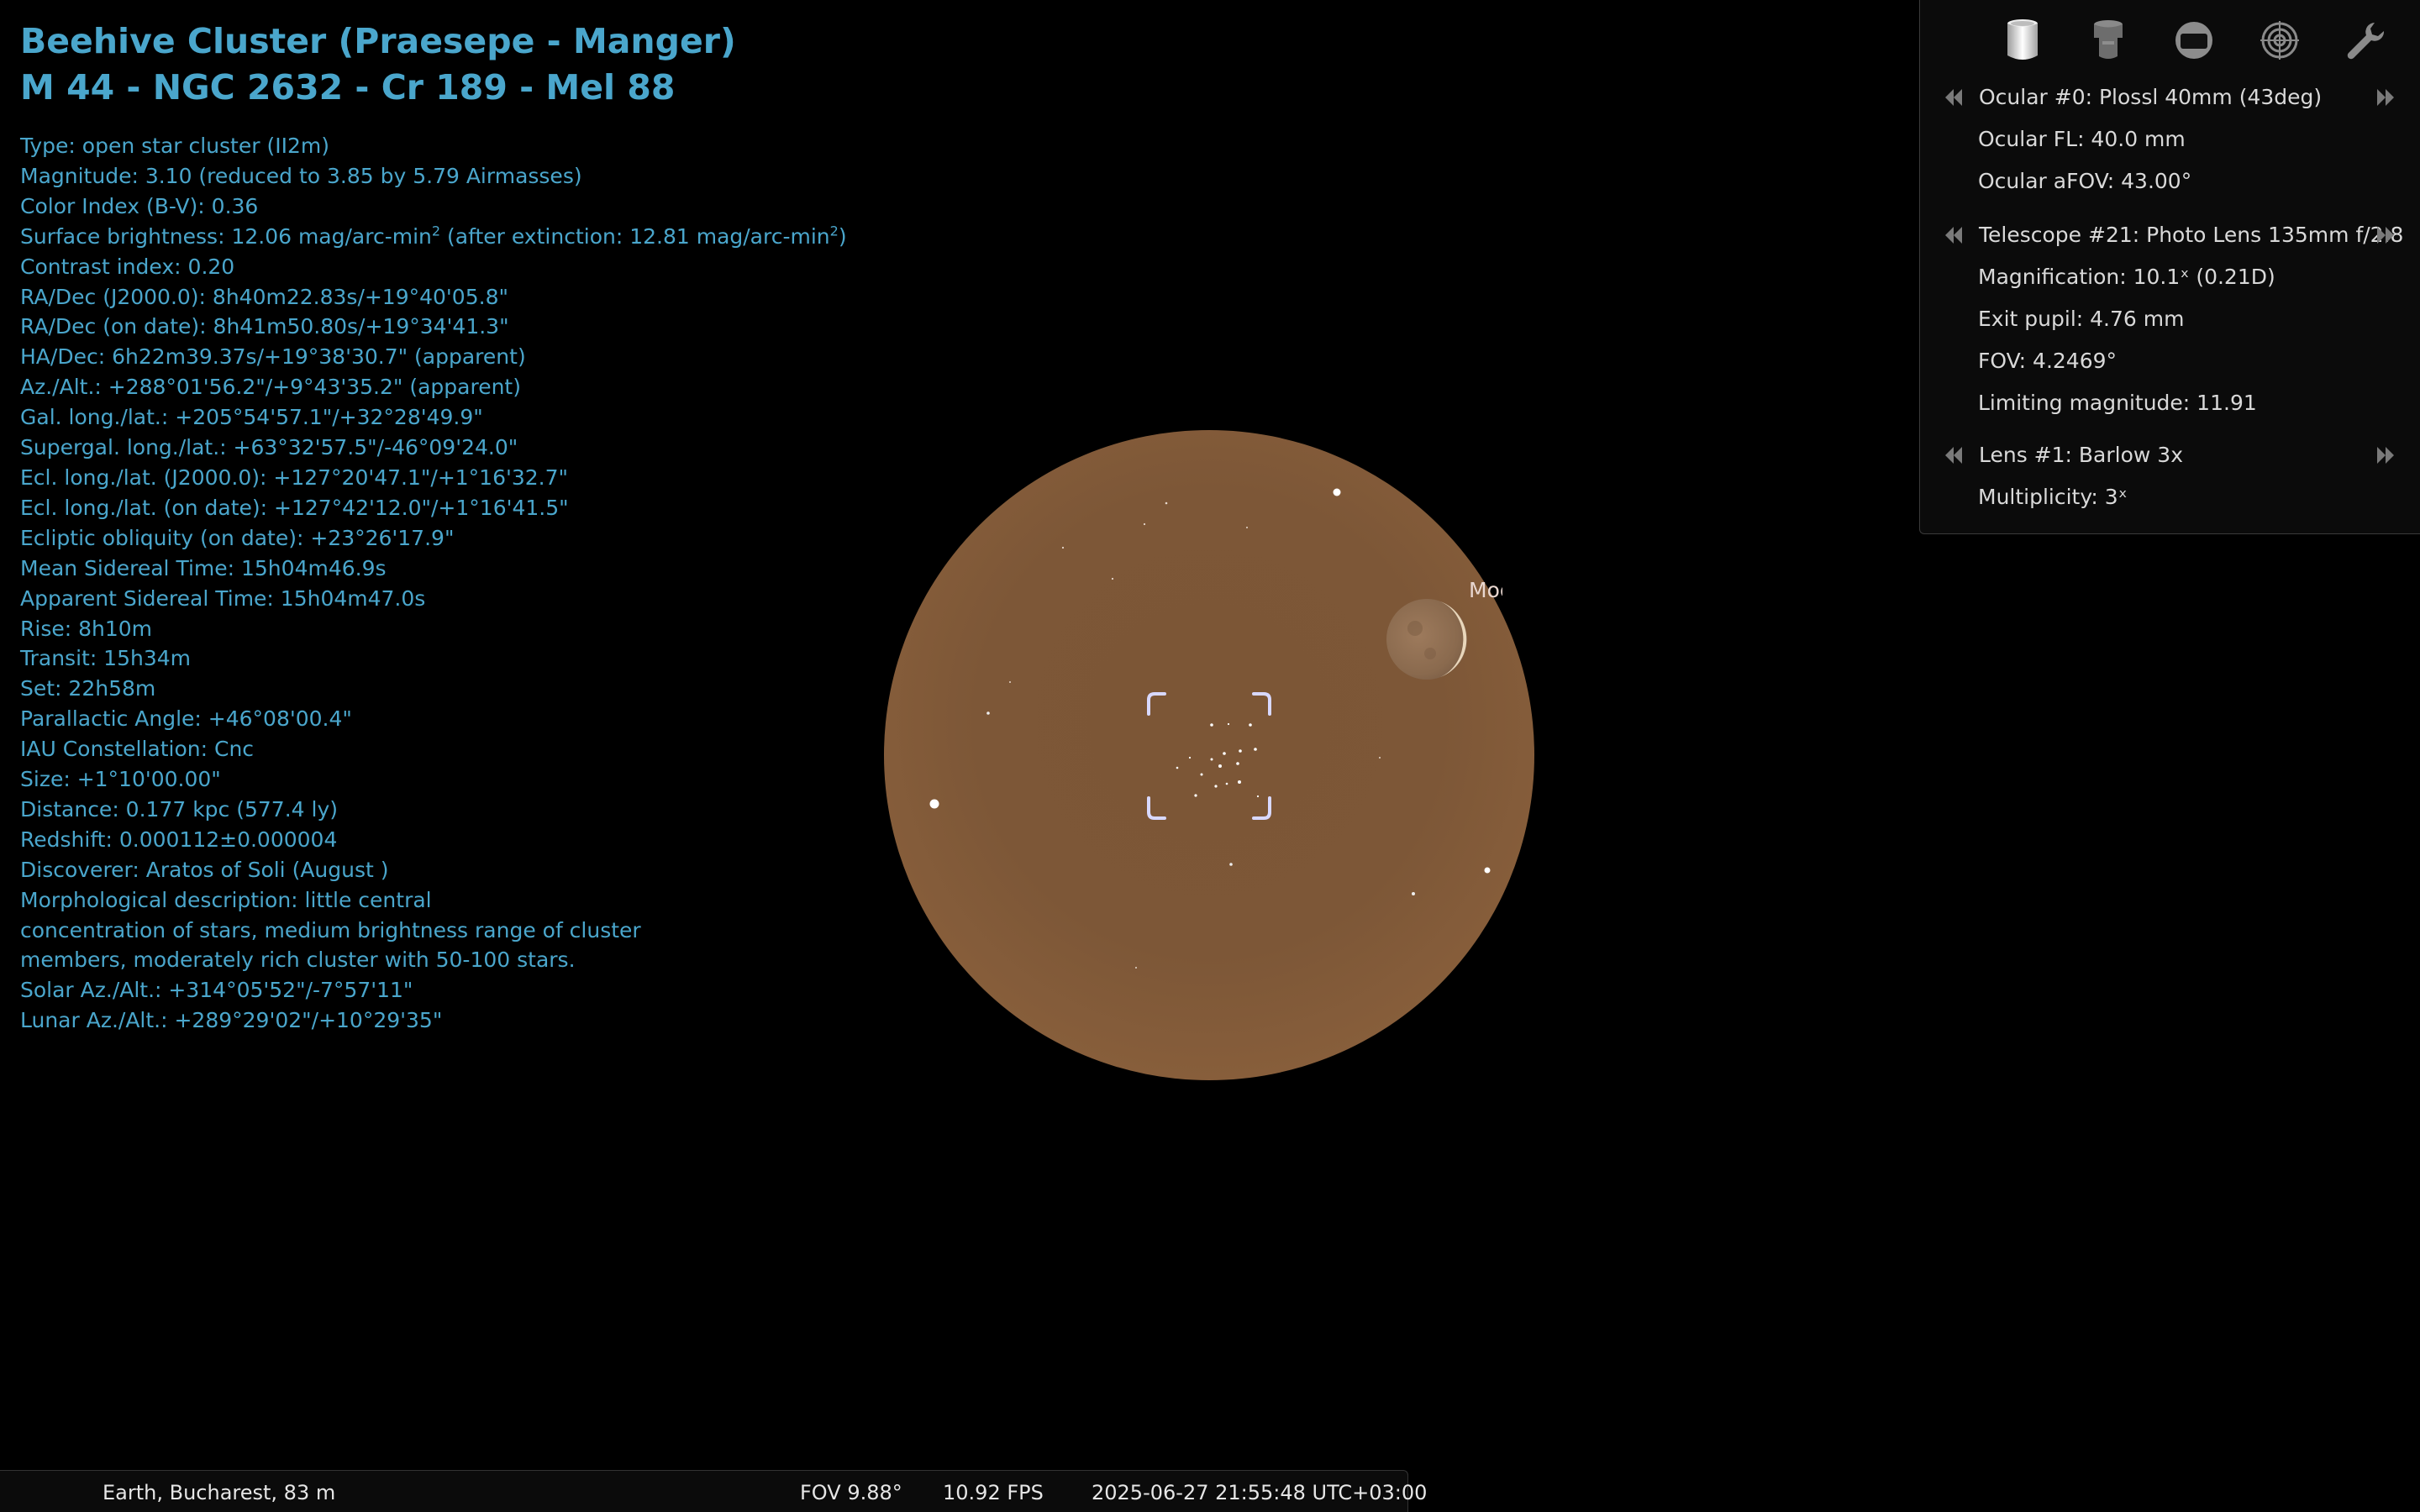 Image resolution: width=2420 pixels, height=1512 pixels. I want to click on ccd-view-button, so click(2108, 40).